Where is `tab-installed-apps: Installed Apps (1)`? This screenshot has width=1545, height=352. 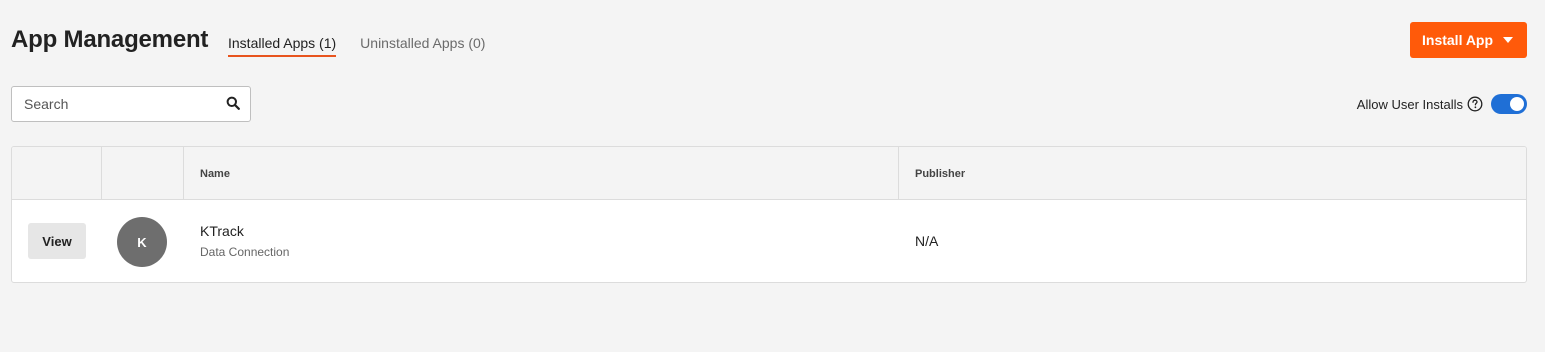
tab-installed-apps: Installed Apps (1) is located at coordinates (282, 46).